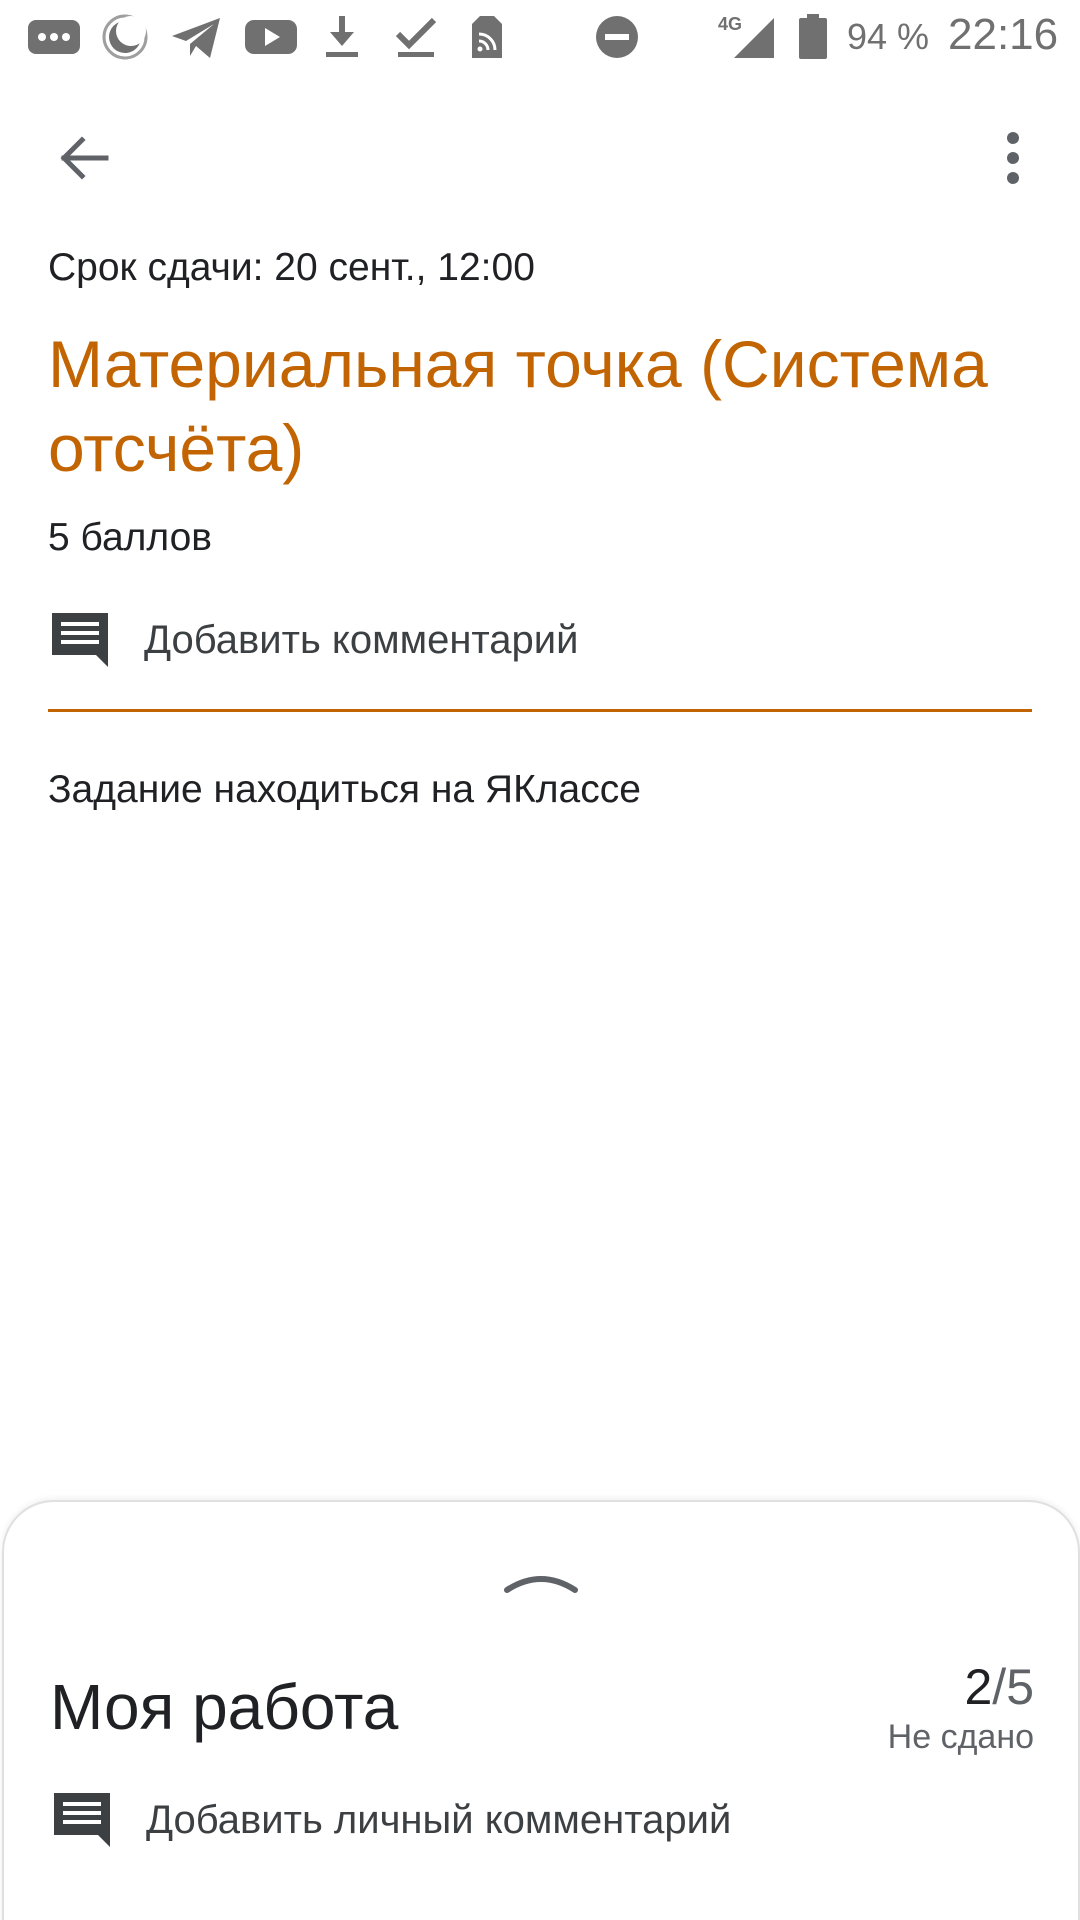 Image resolution: width=1080 pixels, height=1920 pixels. Describe the element at coordinates (1003, 34) in the screenshot. I see `status-bar-time: 22:16` at that location.